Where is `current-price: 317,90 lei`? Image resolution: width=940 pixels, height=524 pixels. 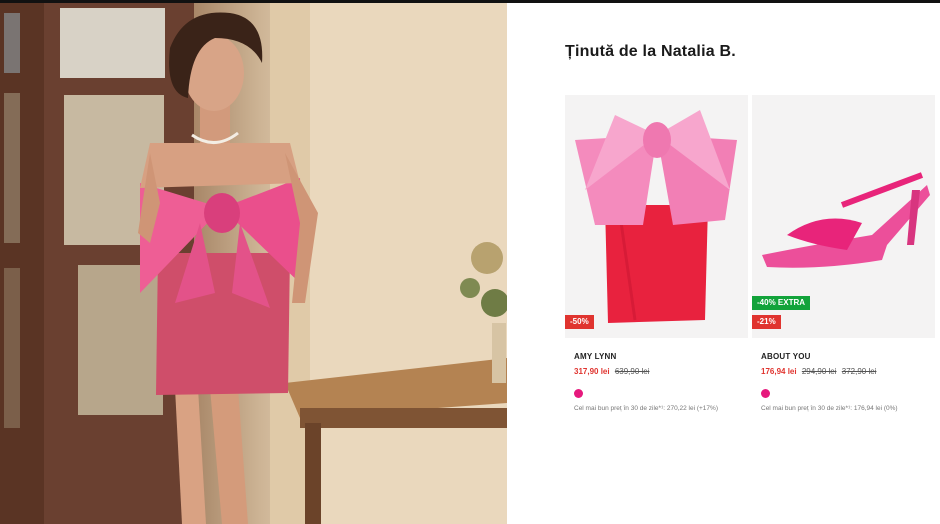
current-price: 317,90 lei is located at coordinates (592, 371).